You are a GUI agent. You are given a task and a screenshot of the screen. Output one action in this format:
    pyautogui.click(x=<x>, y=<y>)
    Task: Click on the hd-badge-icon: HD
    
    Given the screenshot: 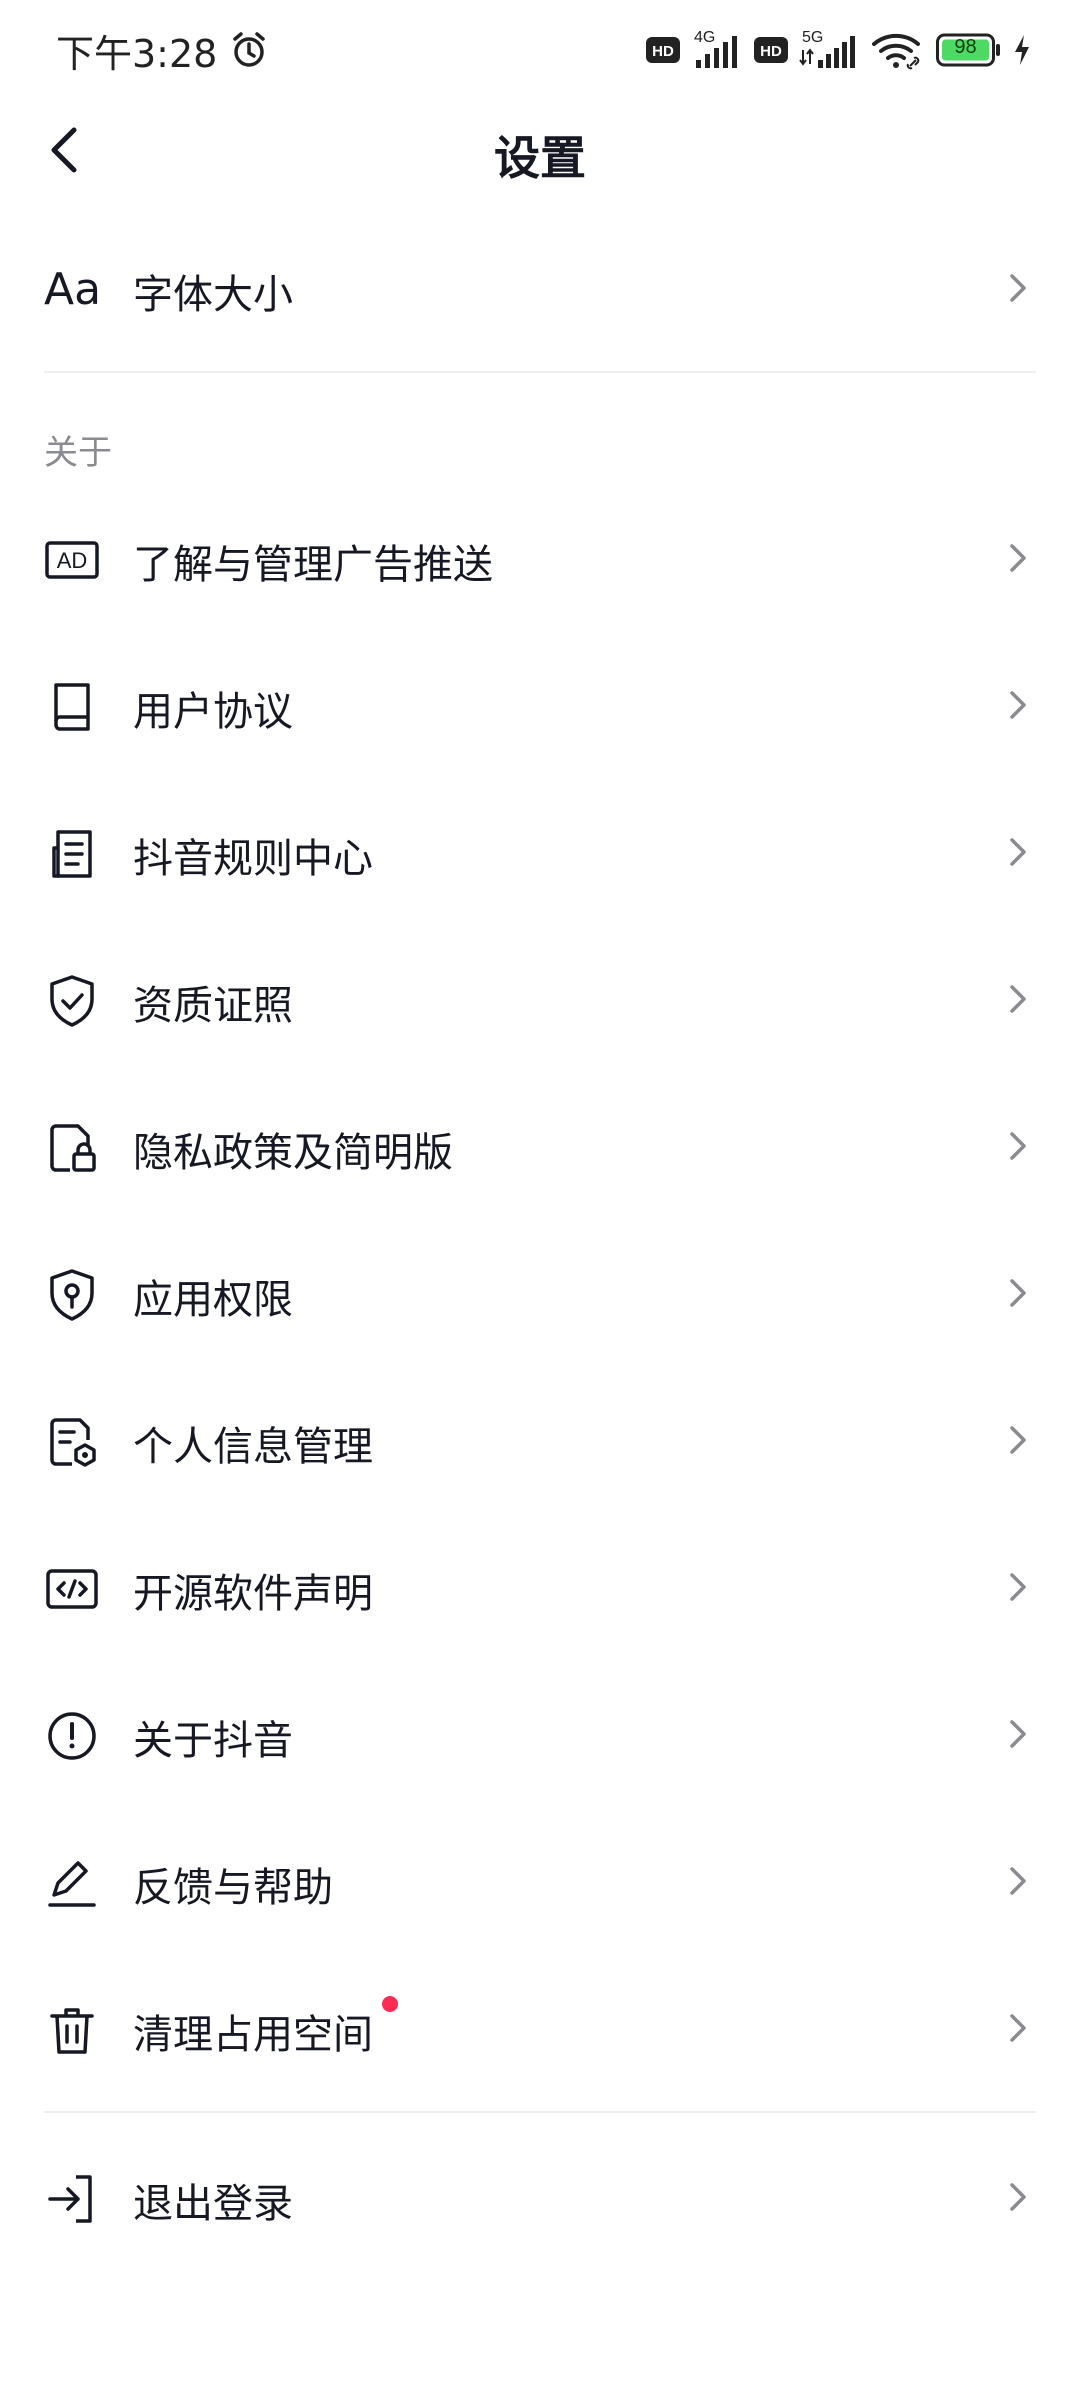 What is the action you would take?
    pyautogui.click(x=663, y=50)
    